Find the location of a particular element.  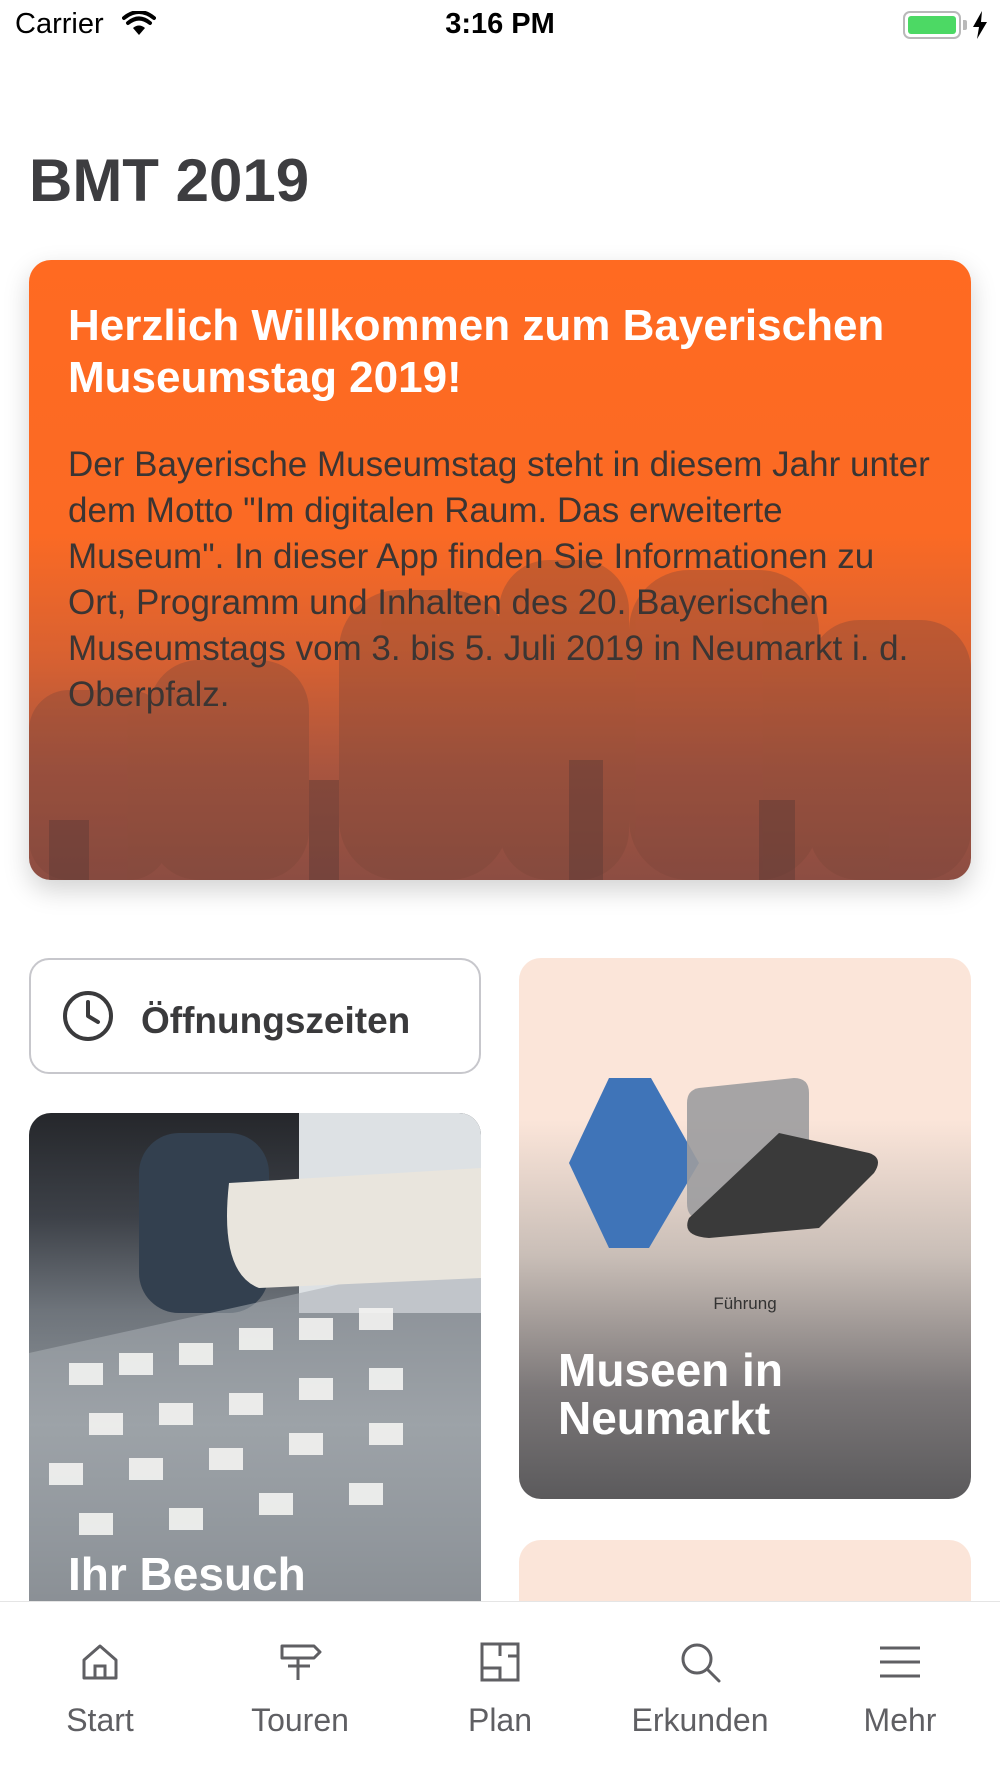

tab-label: Plan is located at coordinates (500, 1720).